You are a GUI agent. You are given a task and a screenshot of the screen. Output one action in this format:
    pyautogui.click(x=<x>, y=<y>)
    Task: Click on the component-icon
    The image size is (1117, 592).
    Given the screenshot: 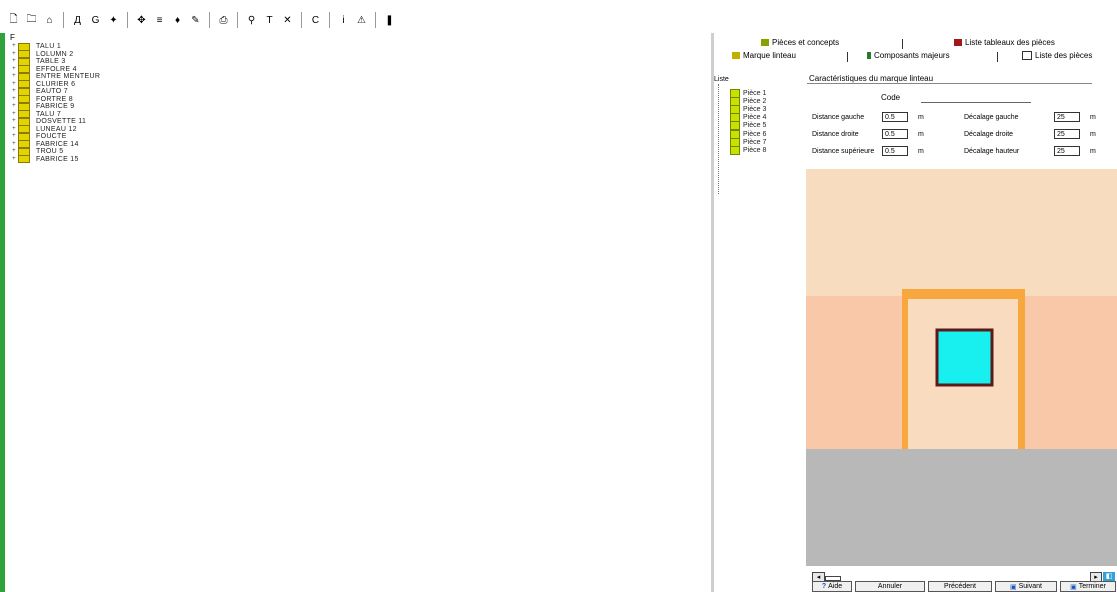 What is the action you would take?
    pyautogui.click(x=869, y=55)
    